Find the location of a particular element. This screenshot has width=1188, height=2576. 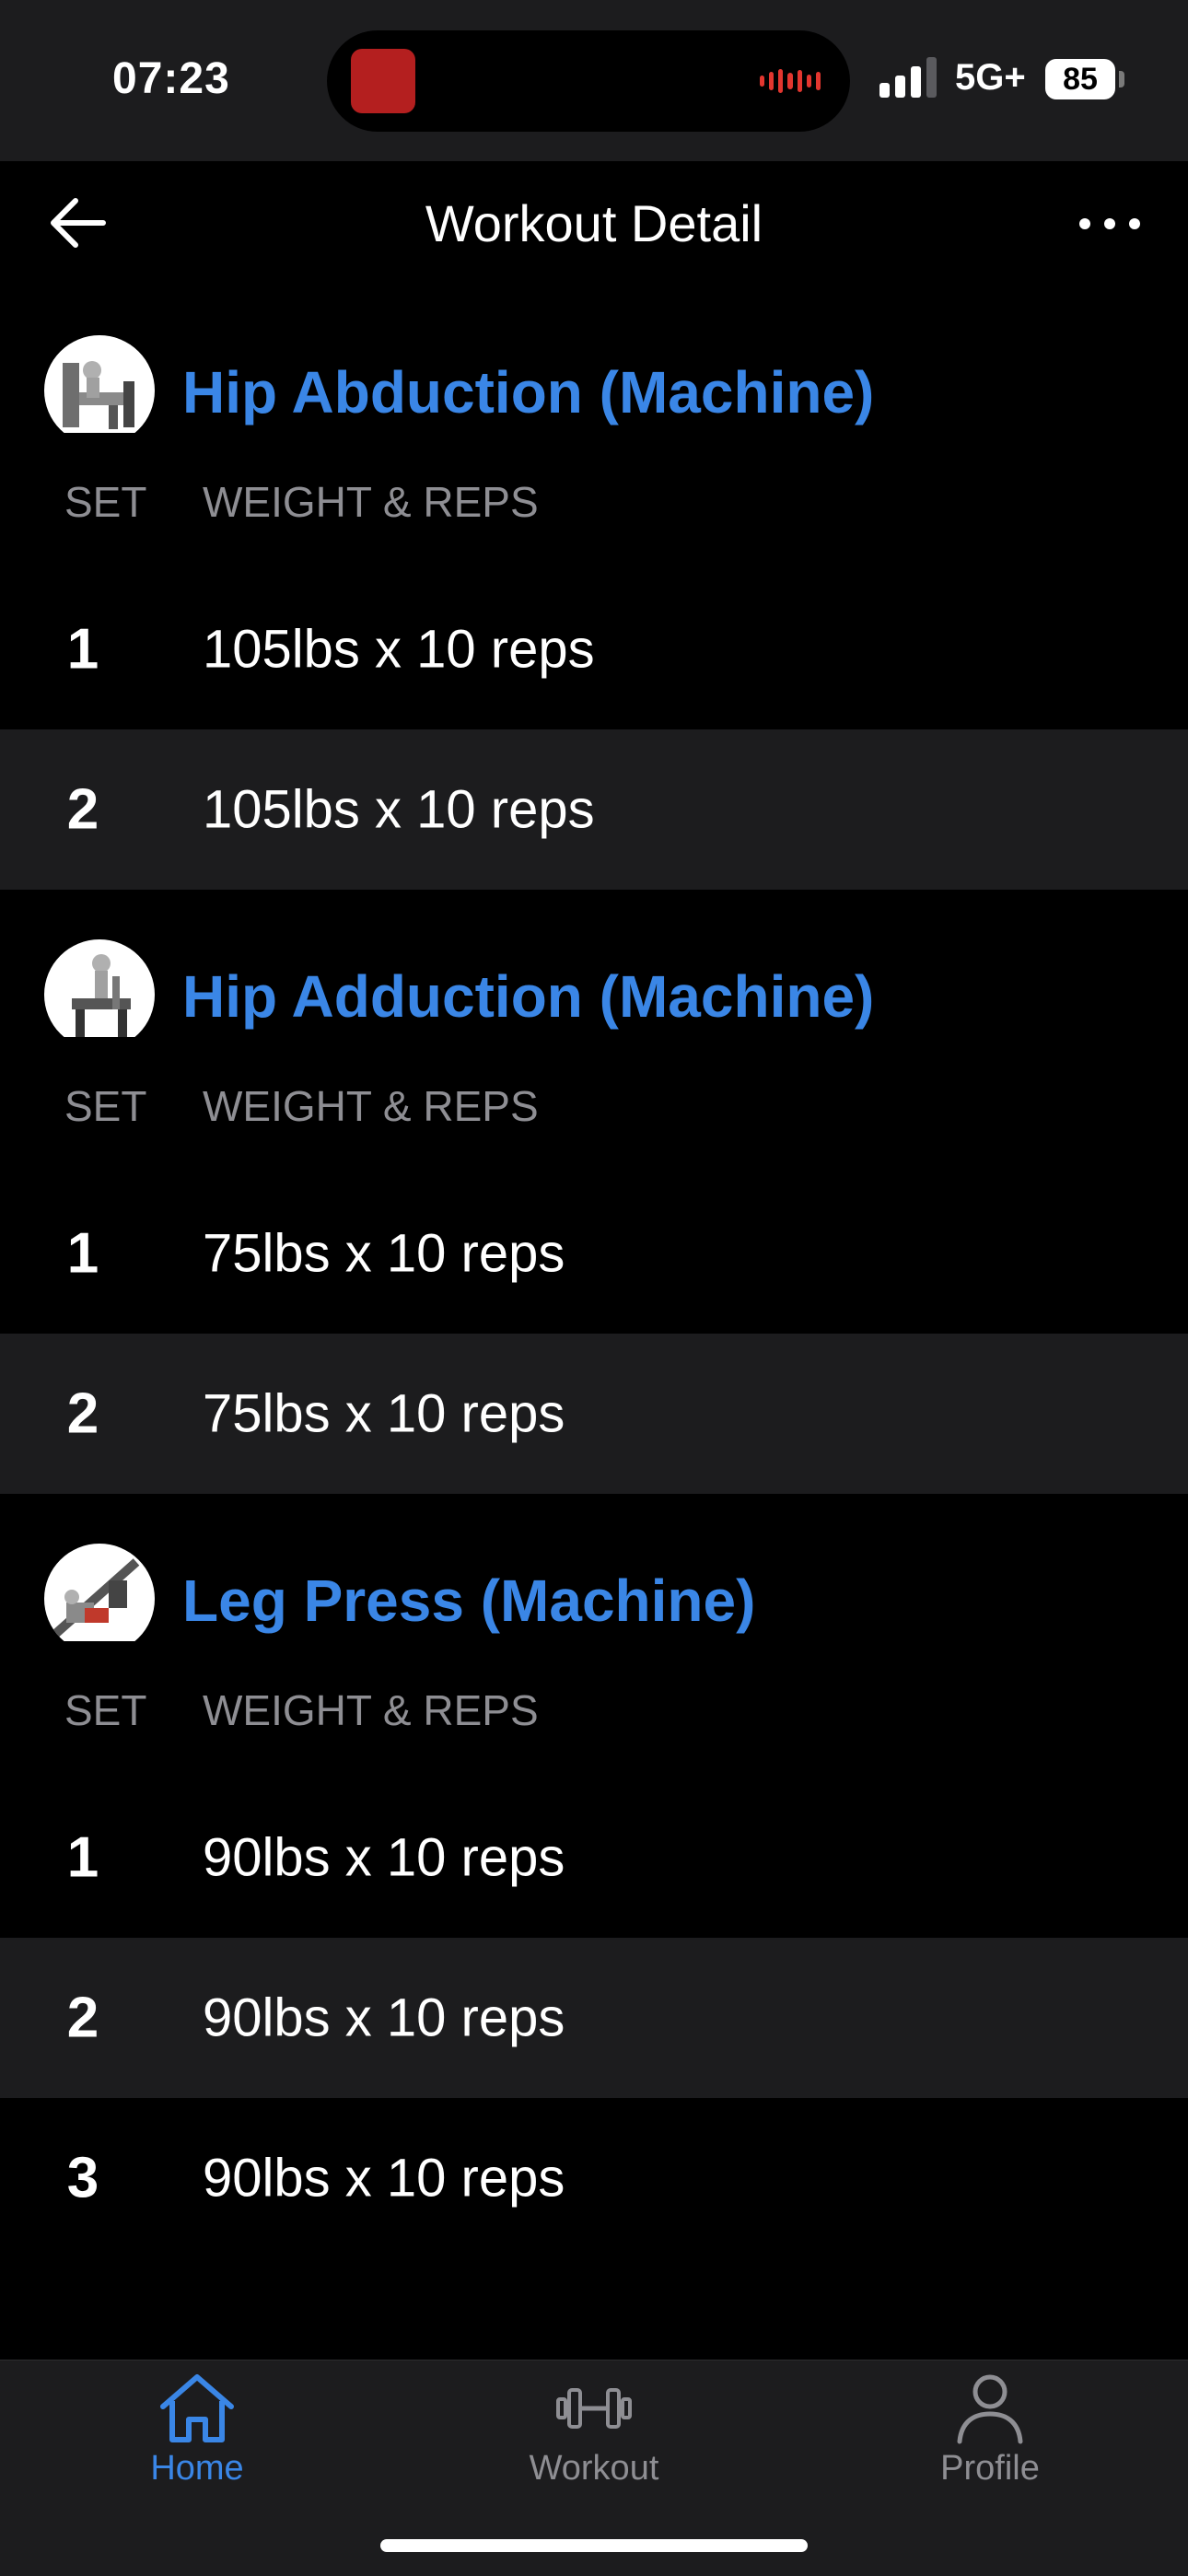

tab-label: Workout is located at coordinates (594, 2468).